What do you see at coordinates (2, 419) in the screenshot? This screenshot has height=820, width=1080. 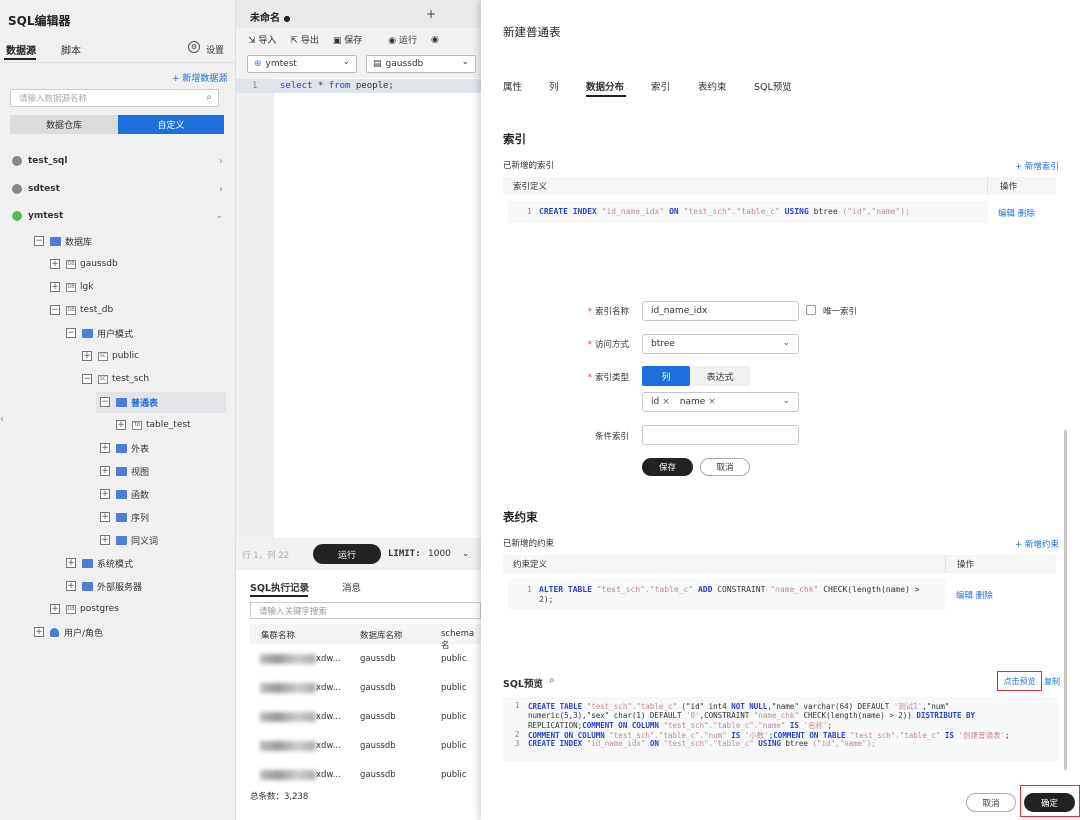 I see `collapse-panel-icon: ‹` at bounding box center [2, 419].